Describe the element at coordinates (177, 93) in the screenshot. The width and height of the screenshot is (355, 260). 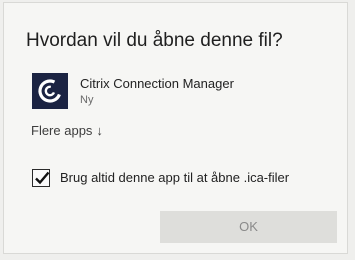
I see `app-option-citrix: Citrix Connection Manager Ny` at that location.